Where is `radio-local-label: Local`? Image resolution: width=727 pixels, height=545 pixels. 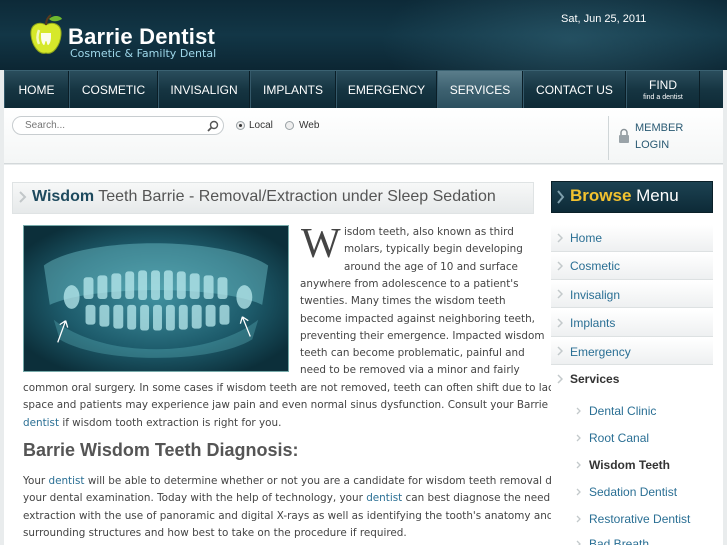 radio-local-label: Local is located at coordinates (261, 125).